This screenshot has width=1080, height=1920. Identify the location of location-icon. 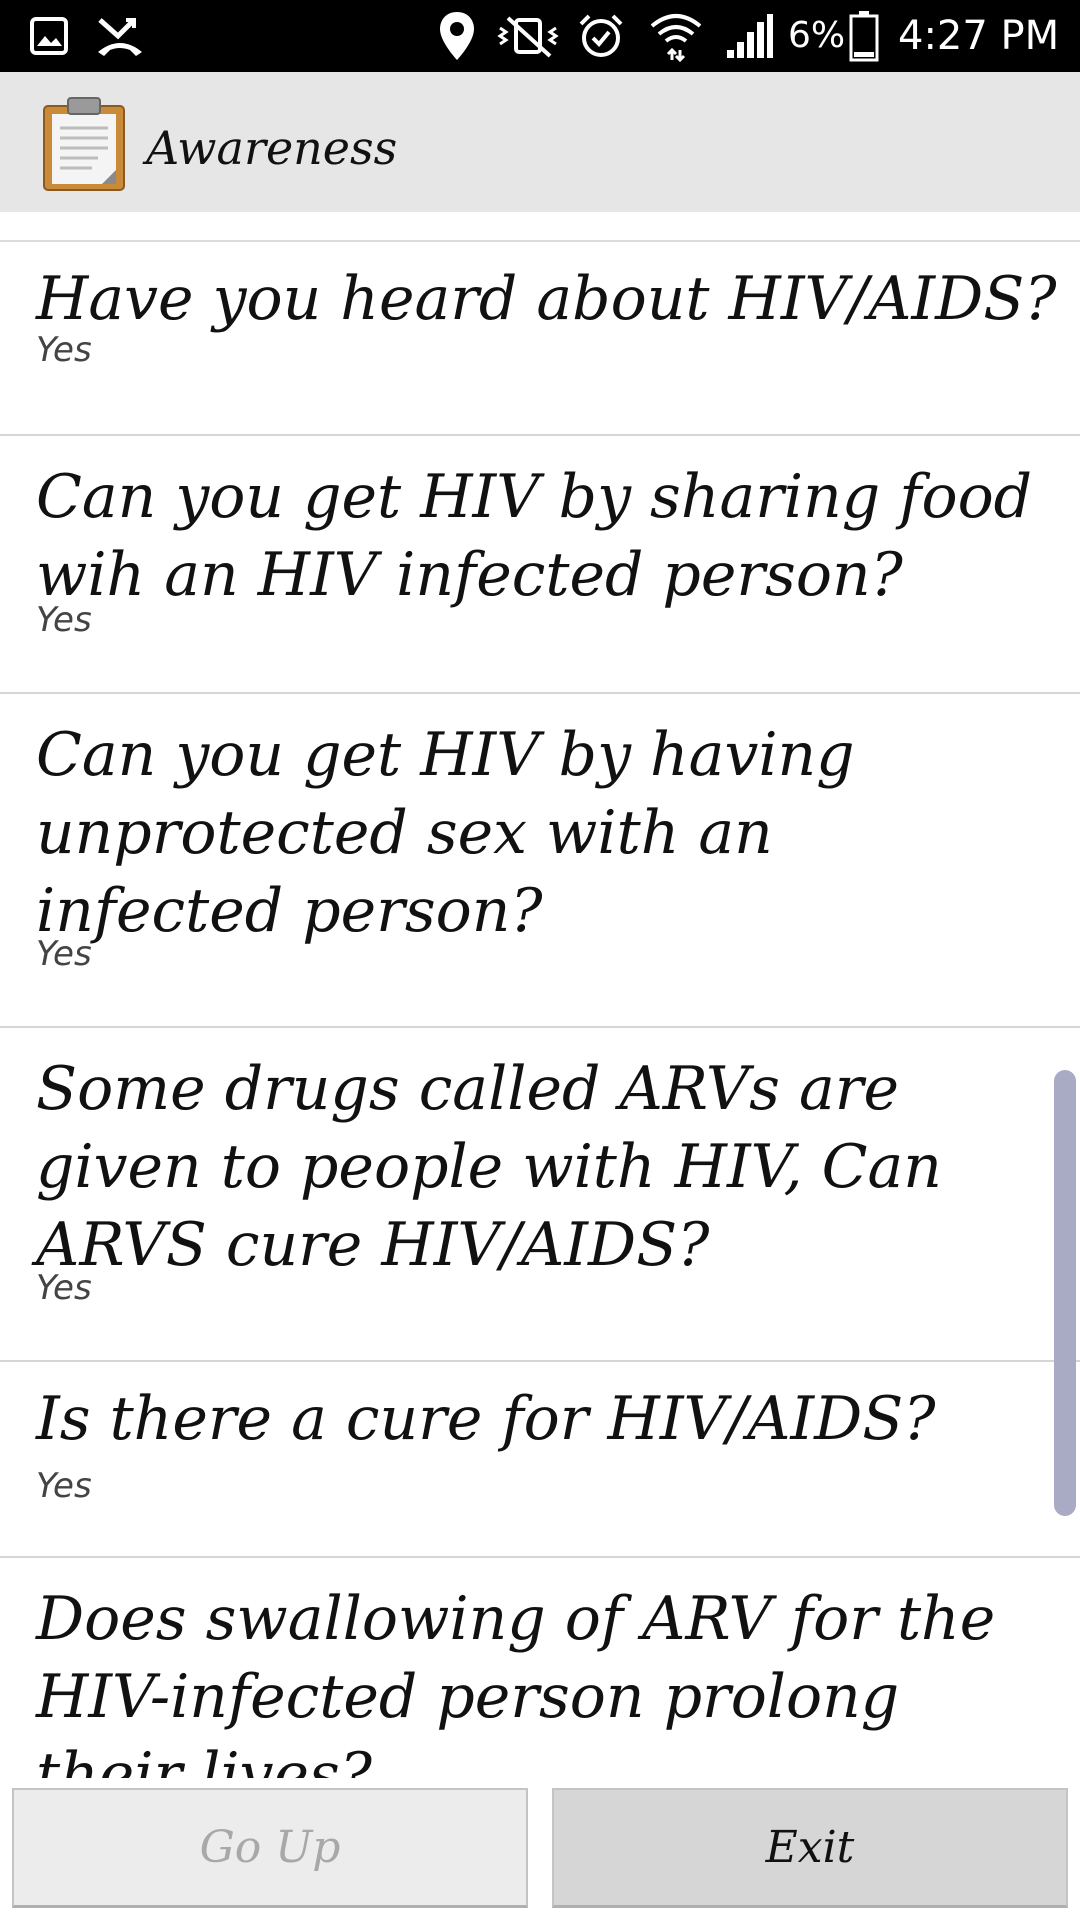
(457, 36).